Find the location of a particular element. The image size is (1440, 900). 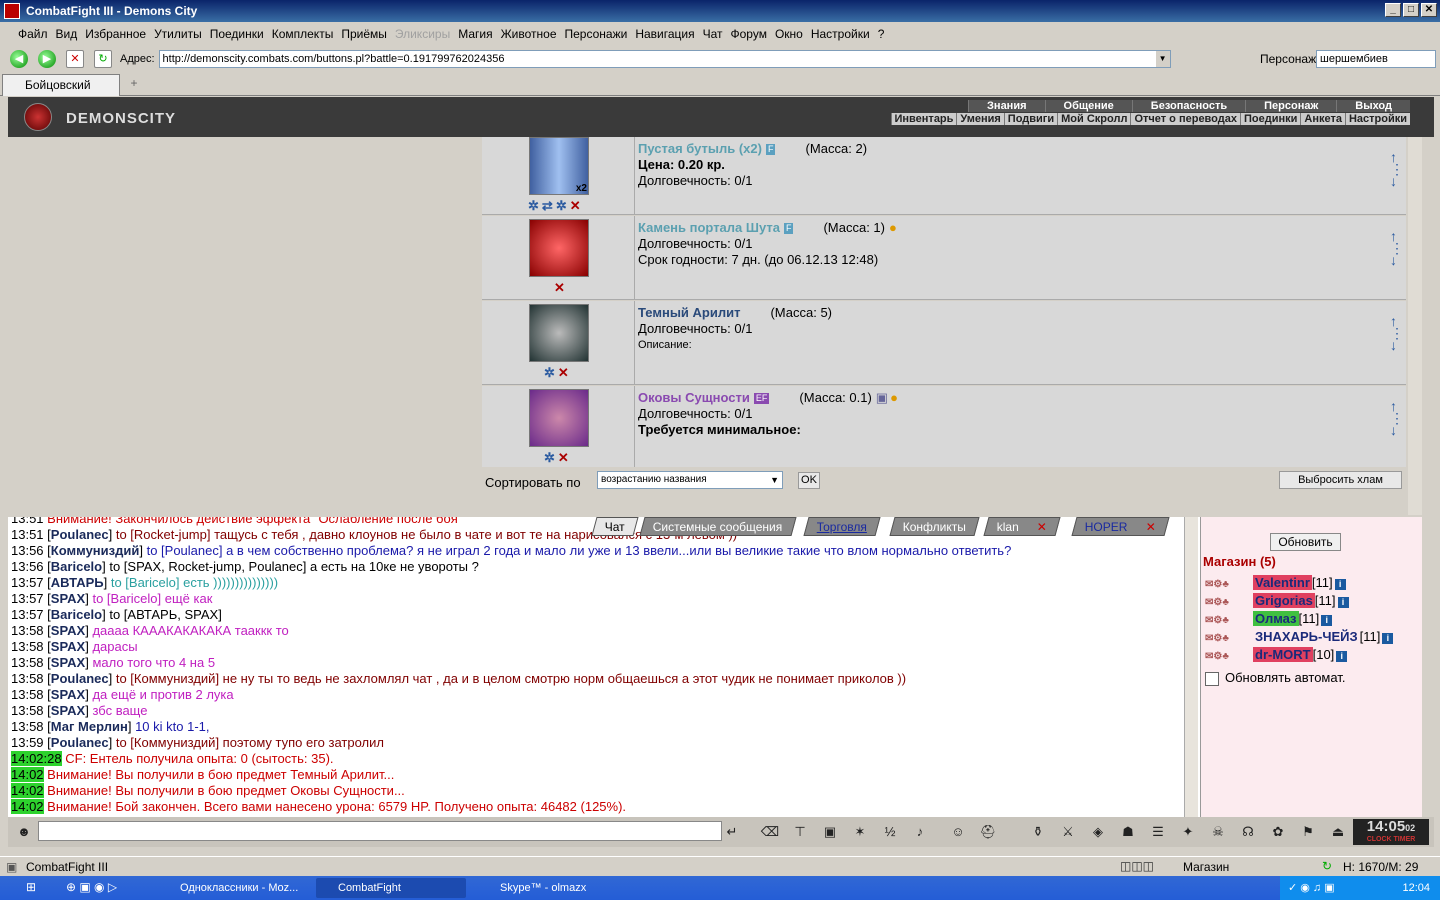

menu-navigation: Навигация is located at coordinates (664, 34).